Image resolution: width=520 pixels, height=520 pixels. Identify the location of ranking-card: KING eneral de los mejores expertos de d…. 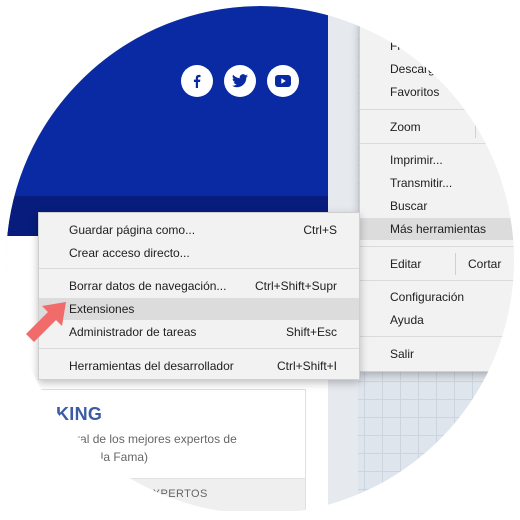
(154, 450).